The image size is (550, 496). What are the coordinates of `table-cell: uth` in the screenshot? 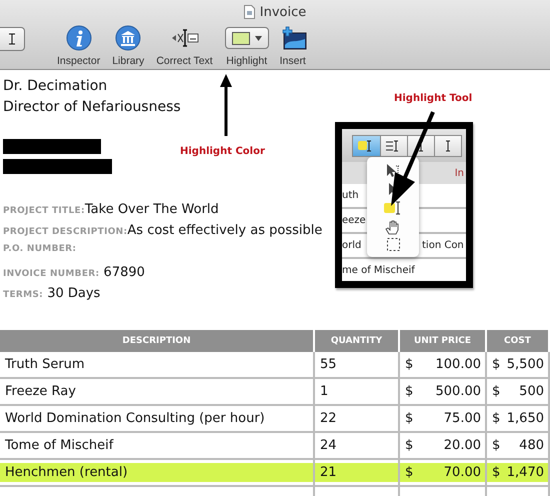 It's located at (350, 195).